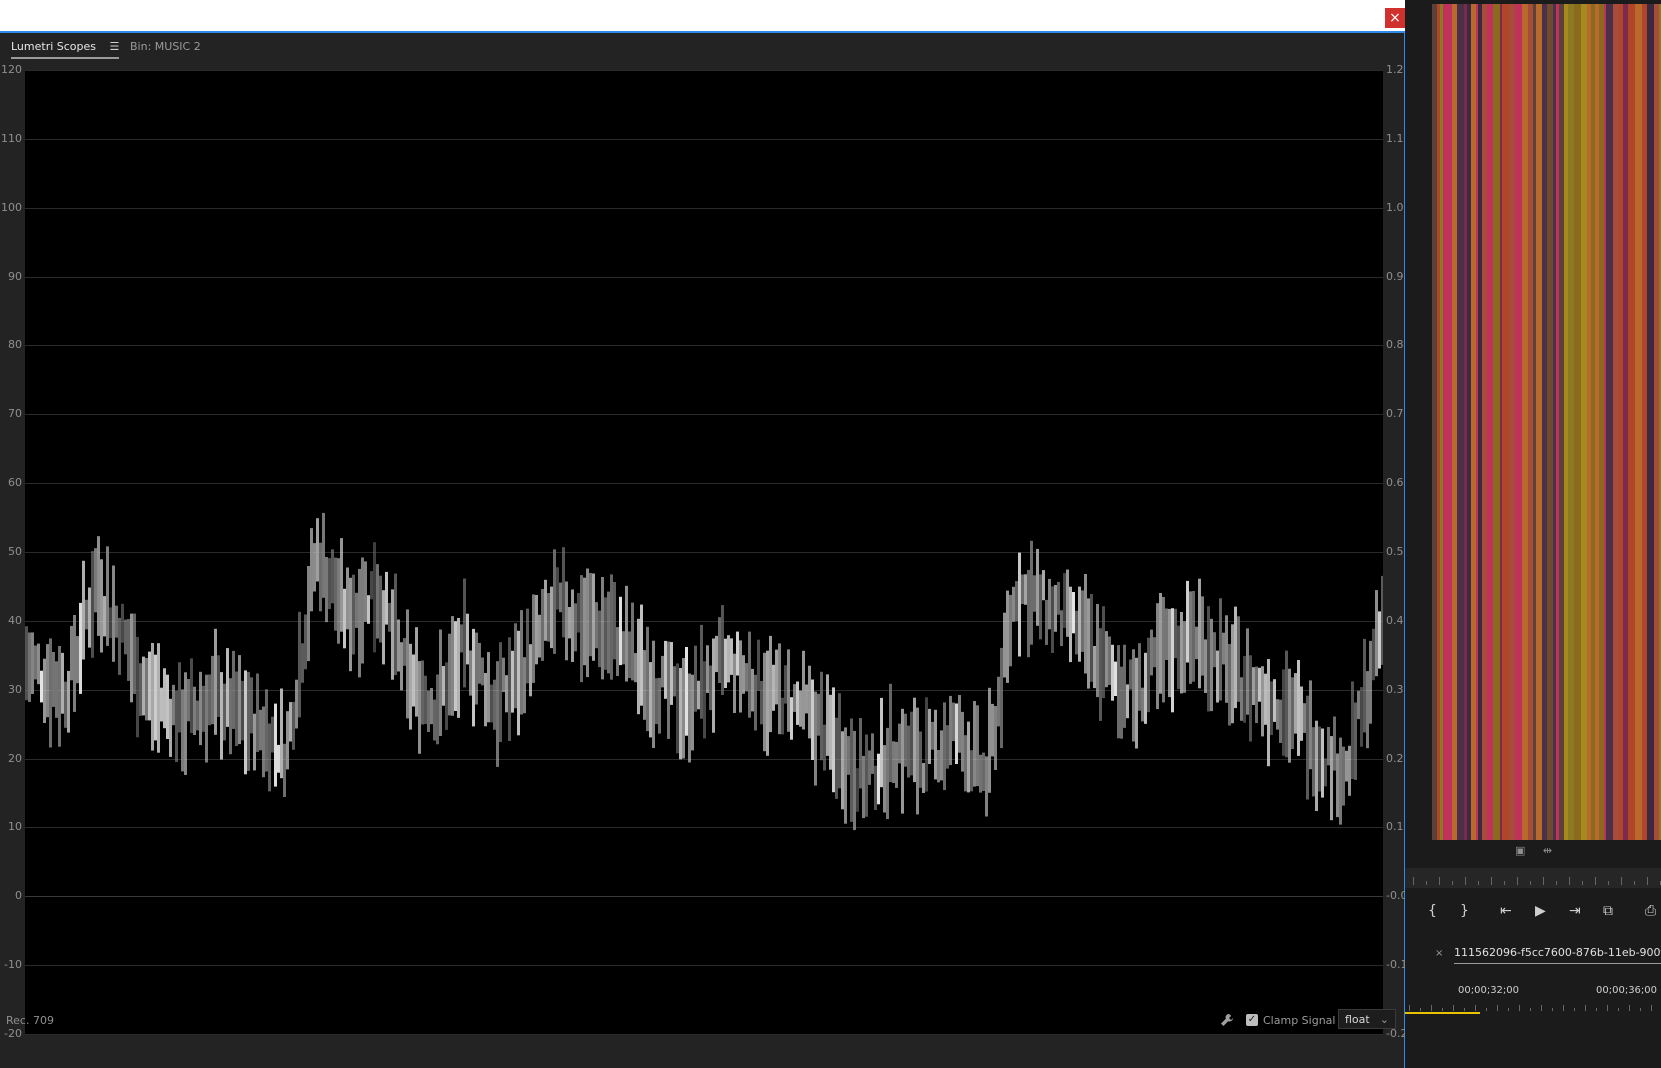 This screenshot has width=1661, height=1068. I want to click on clamp-signal-checkbox: ✓, so click(1252, 1020).